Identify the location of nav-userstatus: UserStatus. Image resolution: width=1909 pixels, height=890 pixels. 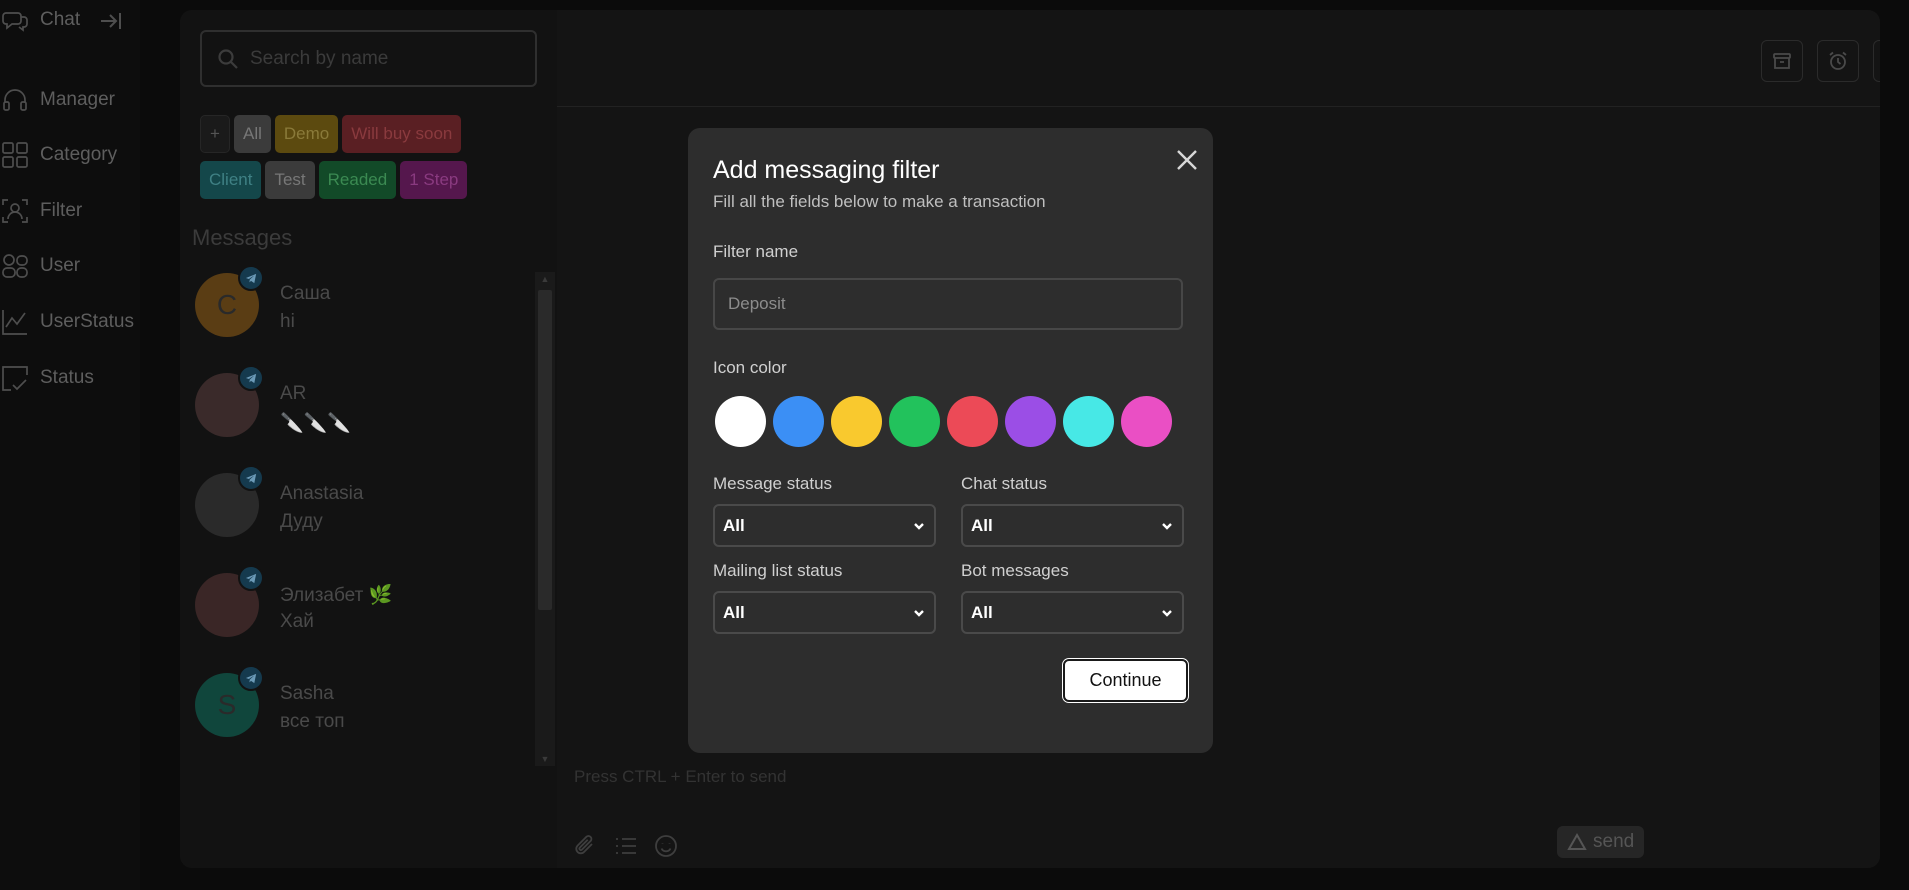
(67, 322).